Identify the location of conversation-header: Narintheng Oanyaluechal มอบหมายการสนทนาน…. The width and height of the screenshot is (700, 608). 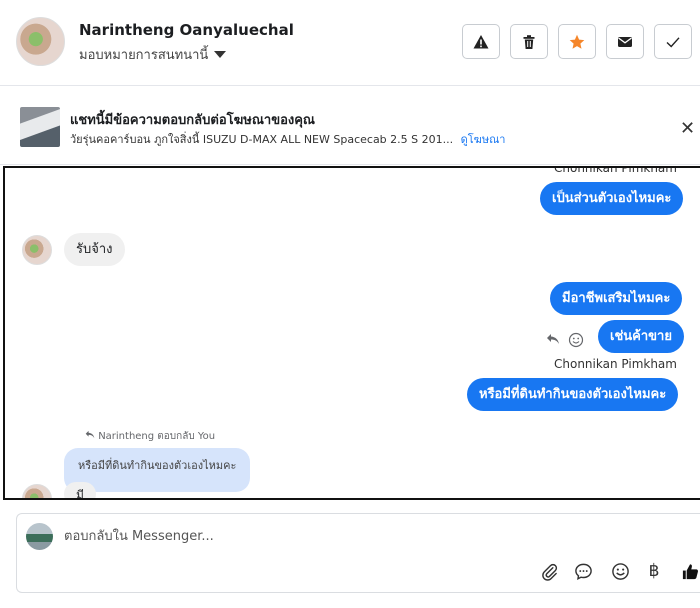
(350, 43).